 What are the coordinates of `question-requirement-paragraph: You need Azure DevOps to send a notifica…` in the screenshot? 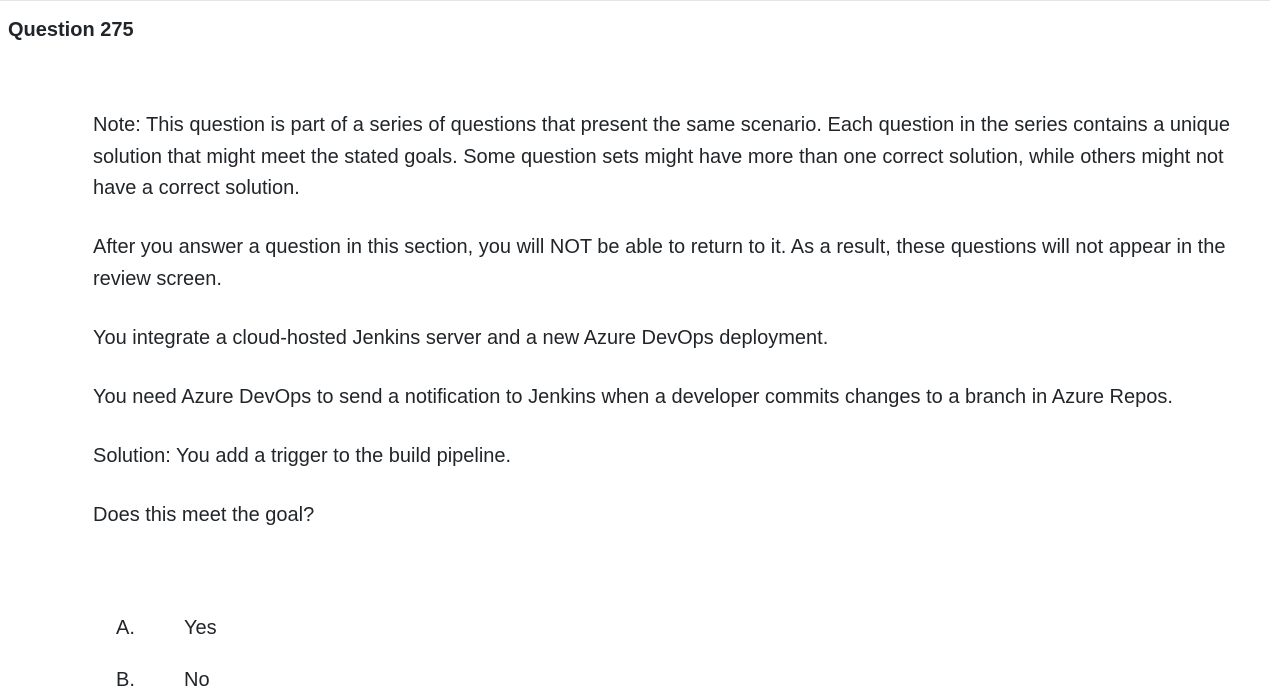 It's located at (633, 396).